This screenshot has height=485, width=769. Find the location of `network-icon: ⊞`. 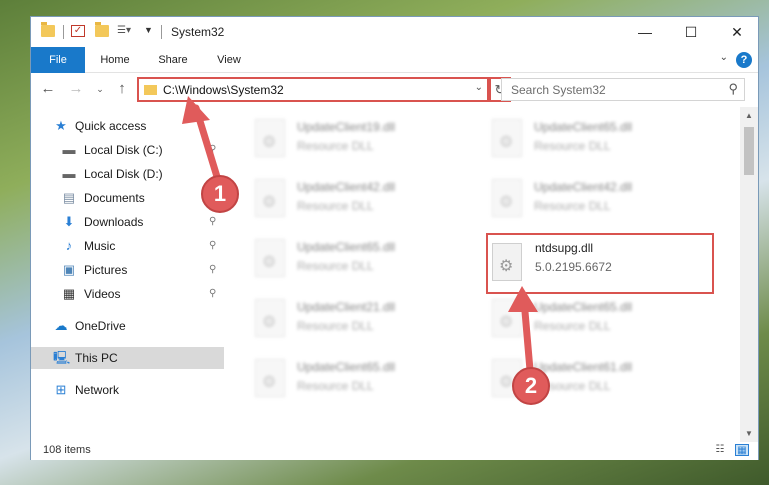

network-icon: ⊞ is located at coordinates (61, 389).